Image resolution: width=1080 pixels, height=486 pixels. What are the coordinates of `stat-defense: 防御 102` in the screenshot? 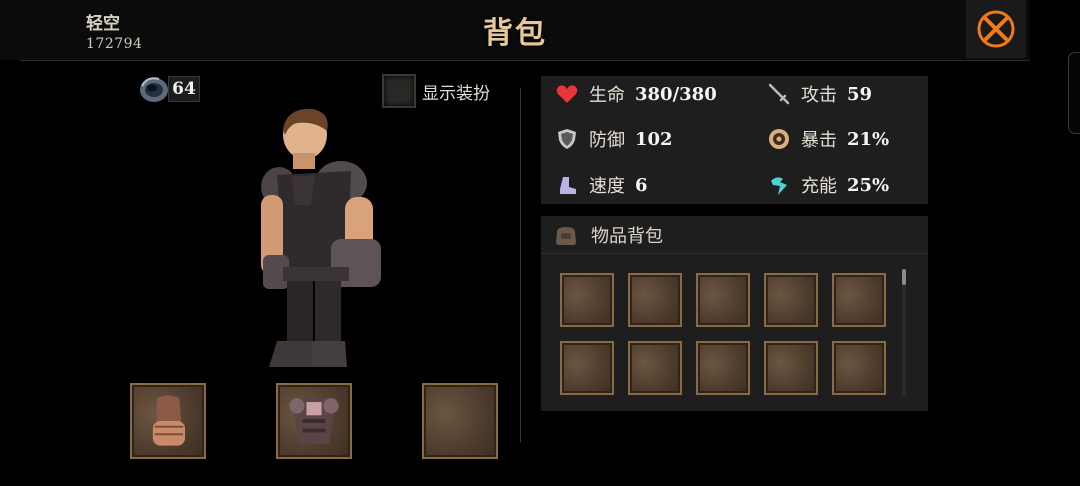 It's located at (614, 139).